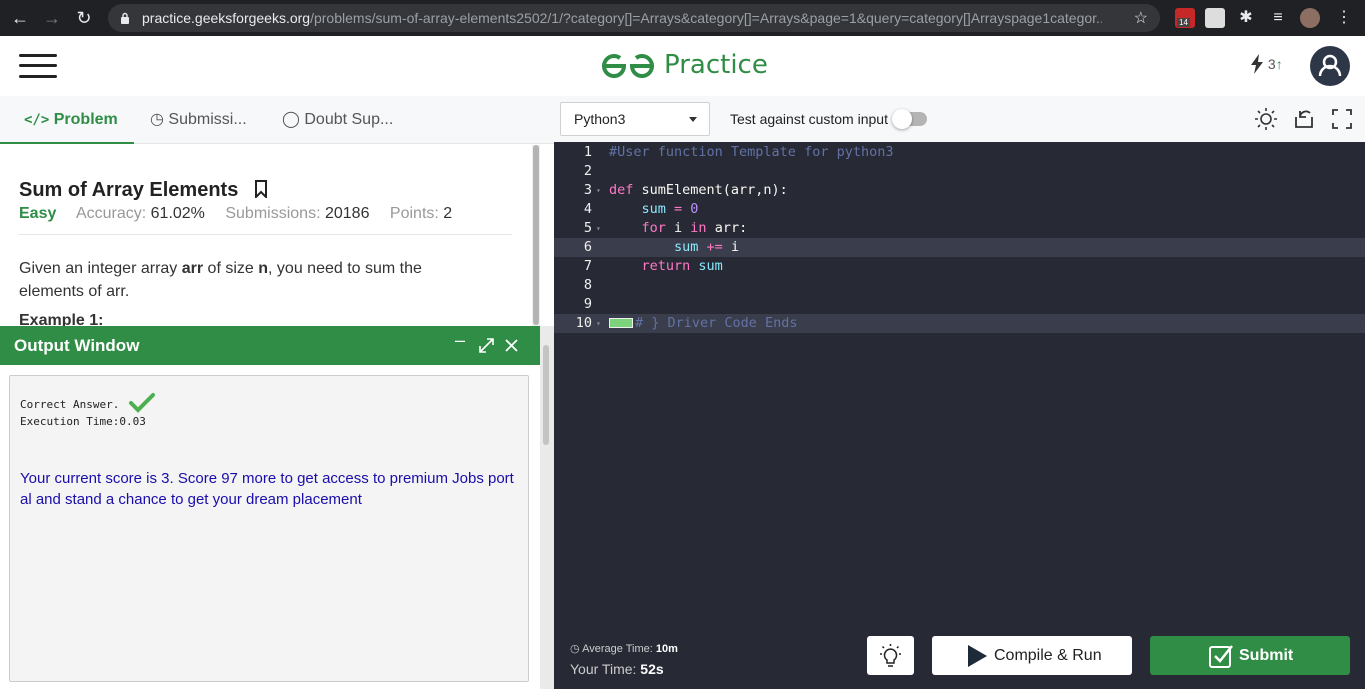 The height and width of the screenshot is (689, 1365). Describe the element at coordinates (959, 247) in the screenshot. I see `code-line: 6 sum += i` at that location.